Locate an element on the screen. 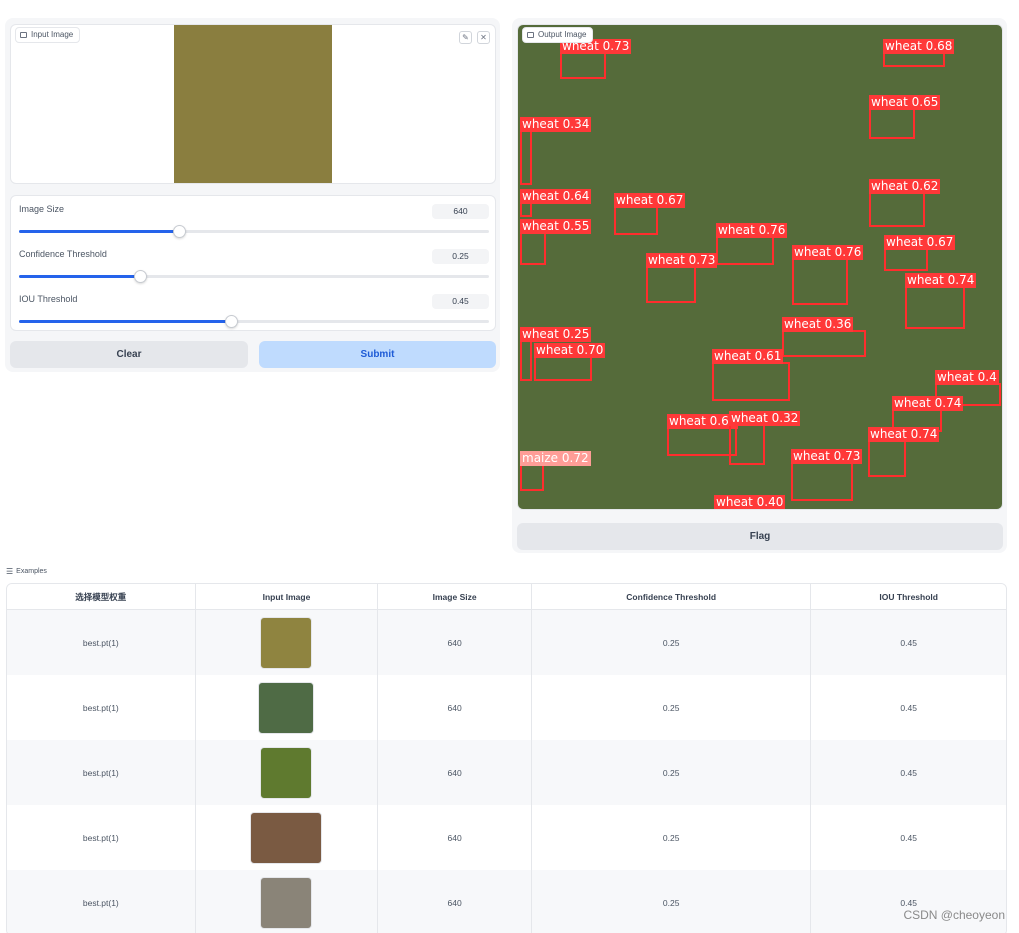 The height and width of the screenshot is (933, 1019). input-image-label: Input Image is located at coordinates (48, 35).